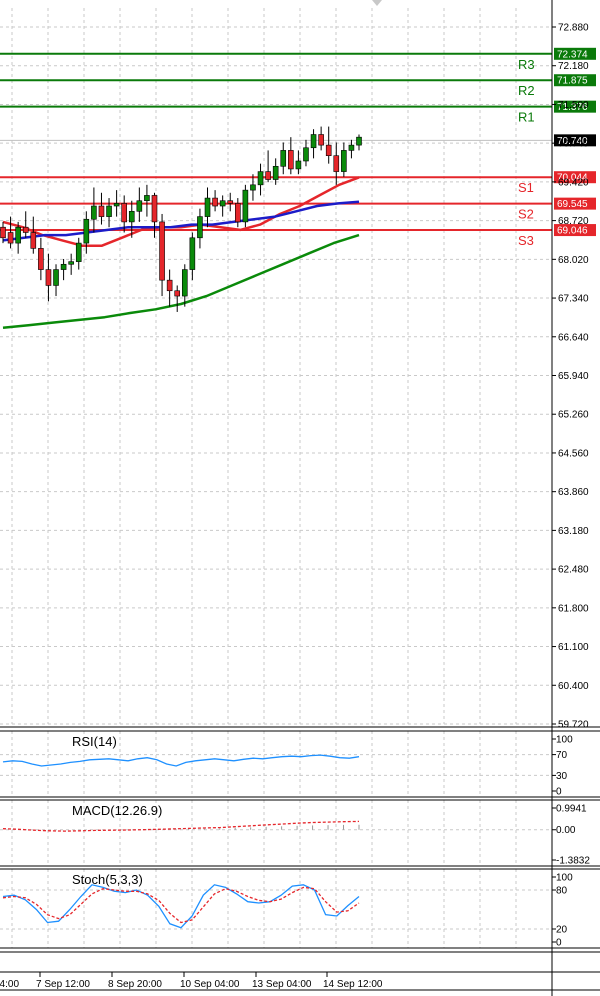 The width and height of the screenshot is (600, 996). Describe the element at coordinates (573, 453) in the screenshot. I see `price-tick-label: 64.560` at that location.